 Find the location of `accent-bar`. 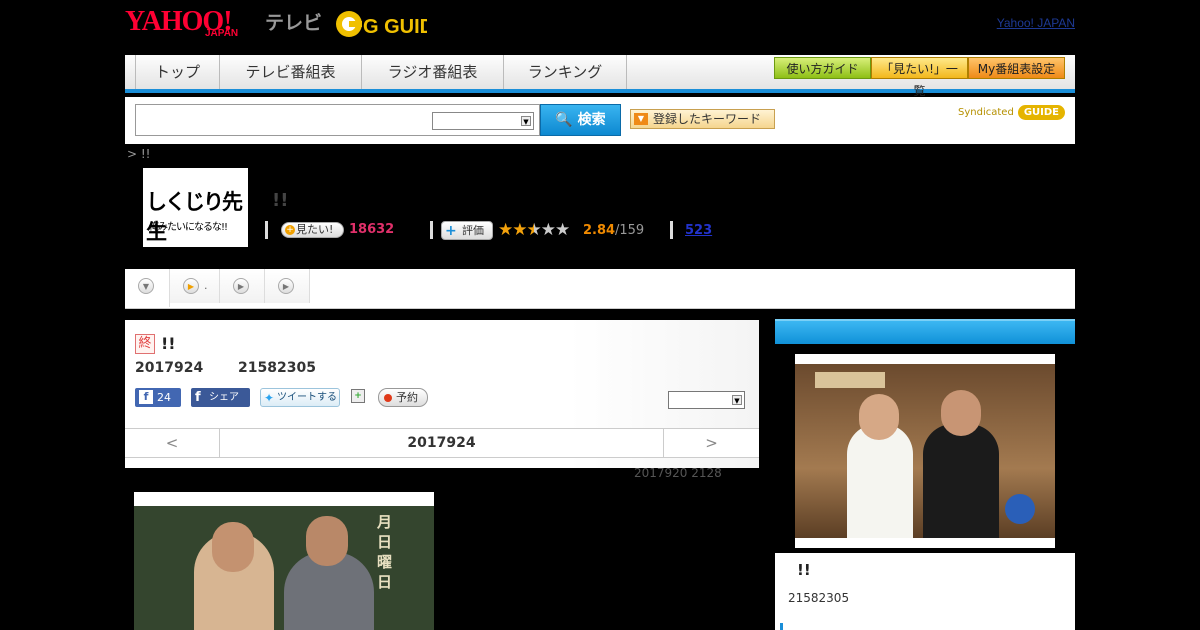

accent-bar is located at coordinates (781, 626).